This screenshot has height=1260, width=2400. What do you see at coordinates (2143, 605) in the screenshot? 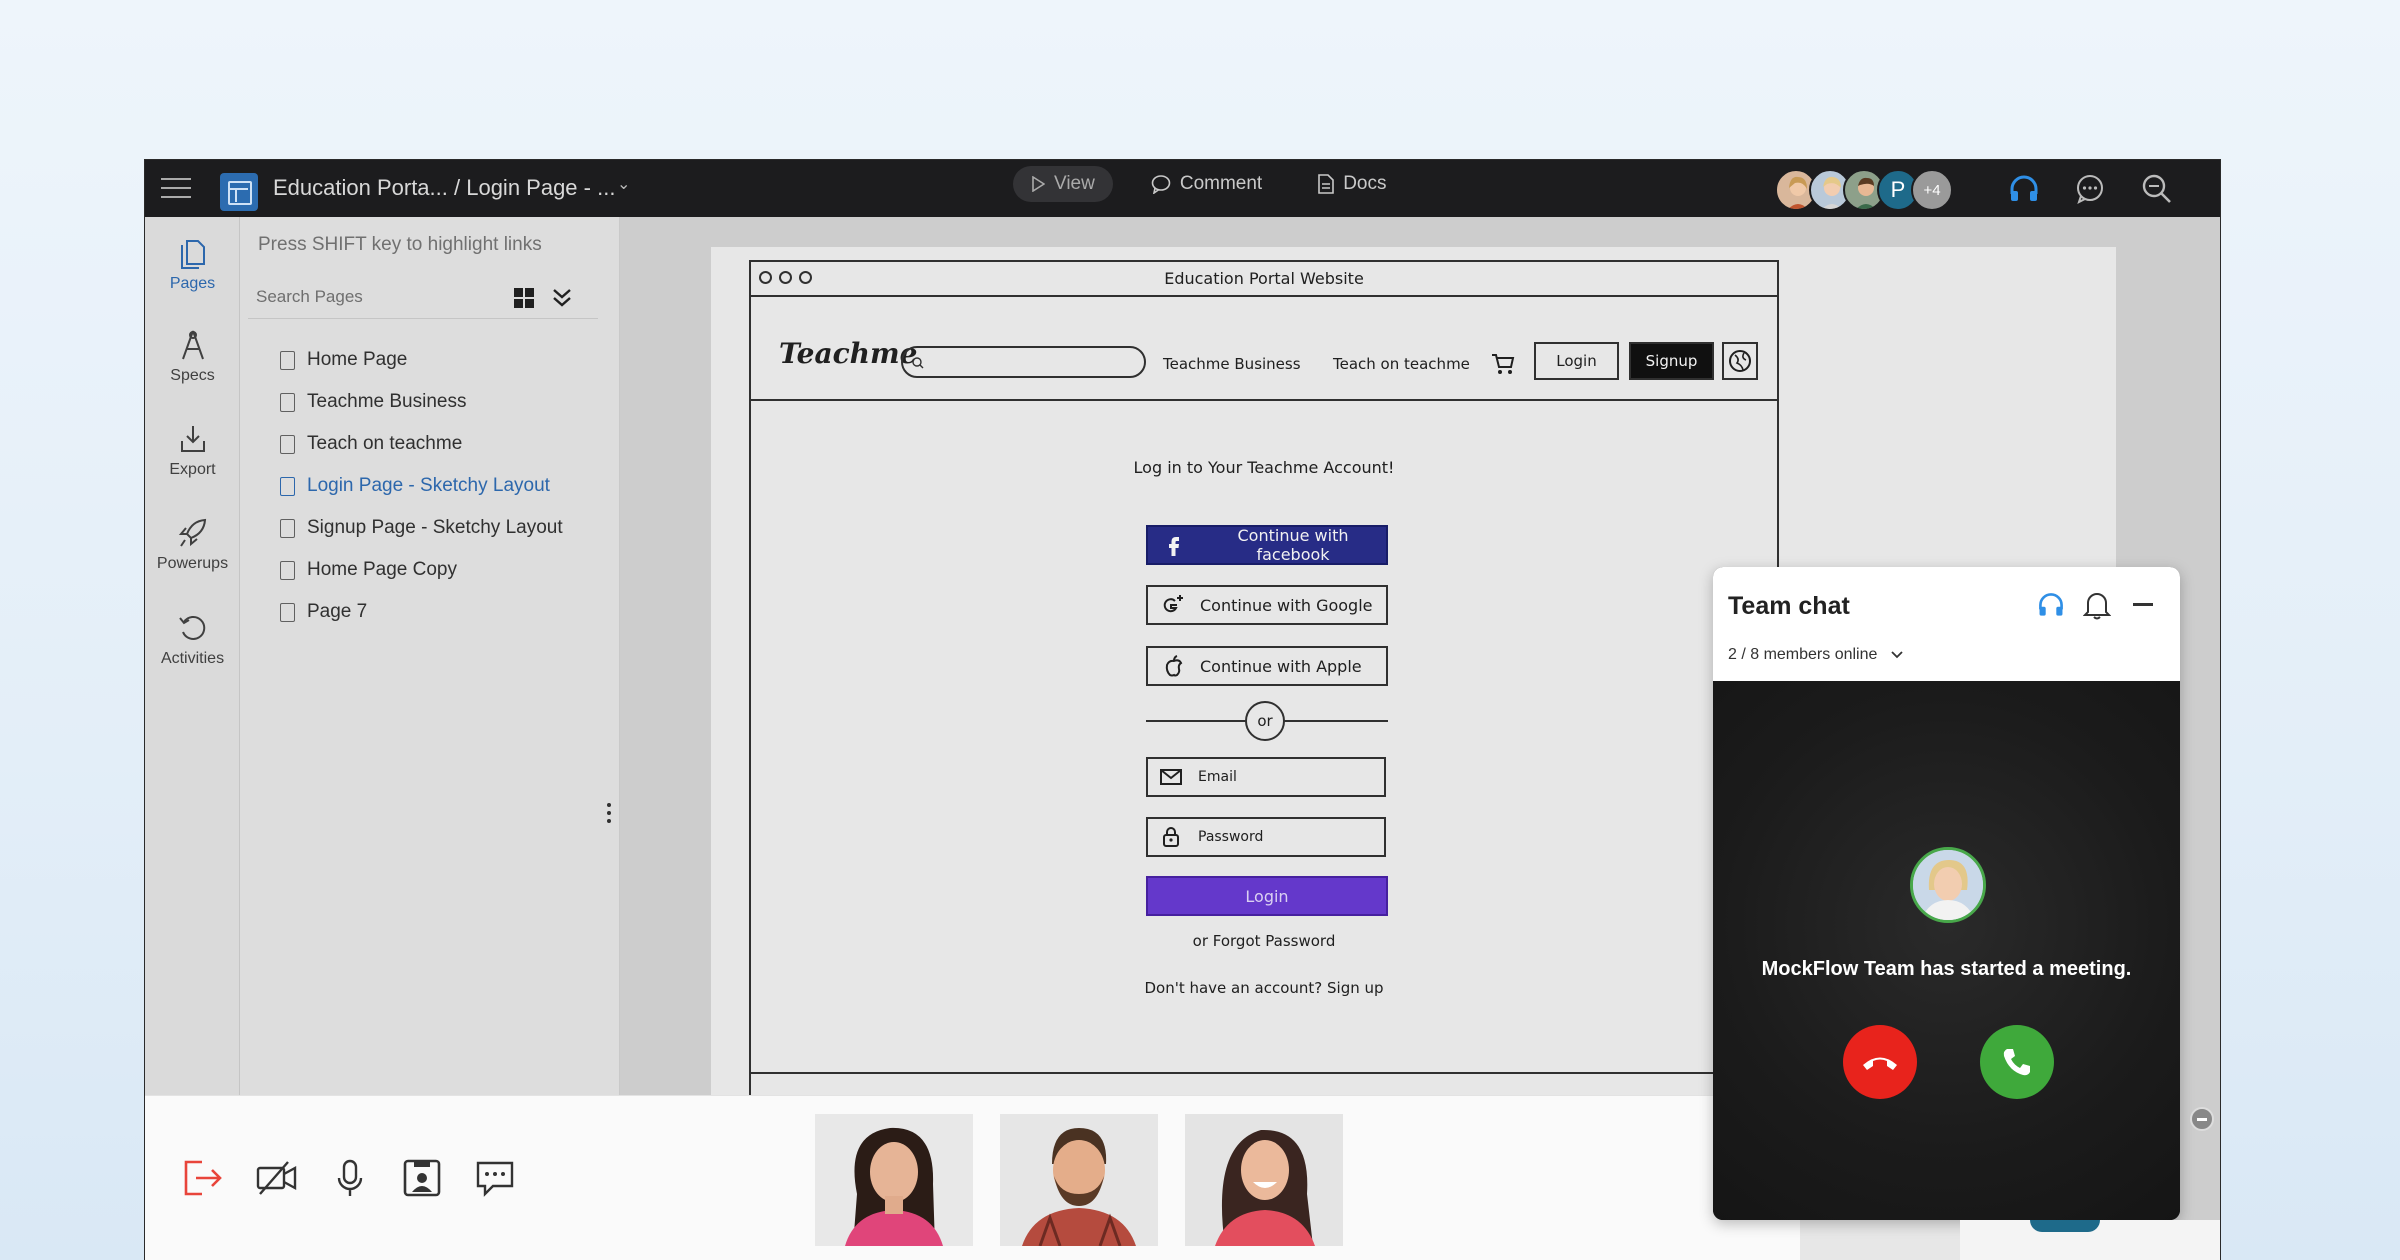
I see `minimize-icon` at bounding box center [2143, 605].